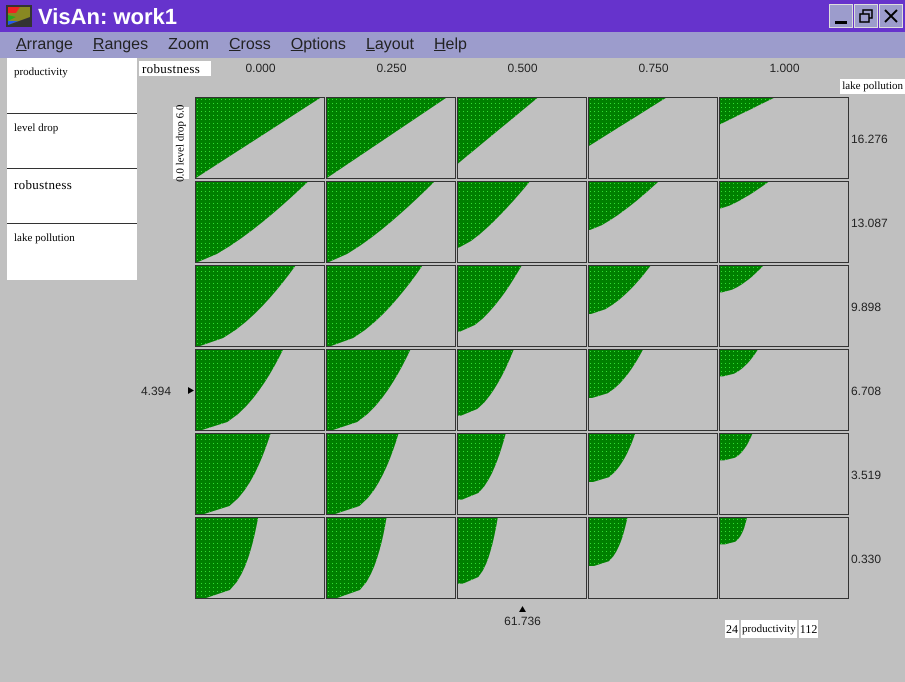  Describe the element at coordinates (156, 391) in the screenshot. I see `row-marker-value: 4.394` at that location.